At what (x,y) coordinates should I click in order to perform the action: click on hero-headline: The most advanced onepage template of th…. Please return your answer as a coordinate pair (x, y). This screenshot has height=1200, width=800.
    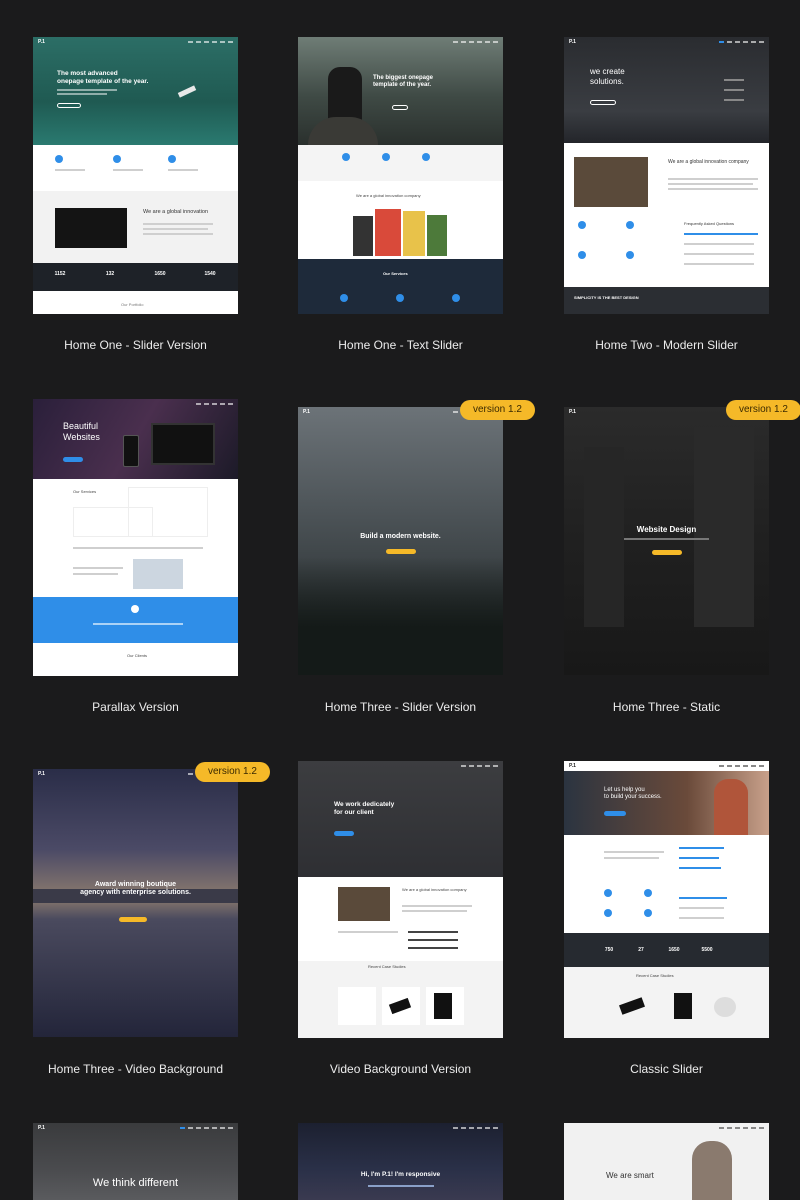
    Looking at the image, I should click on (103, 77).